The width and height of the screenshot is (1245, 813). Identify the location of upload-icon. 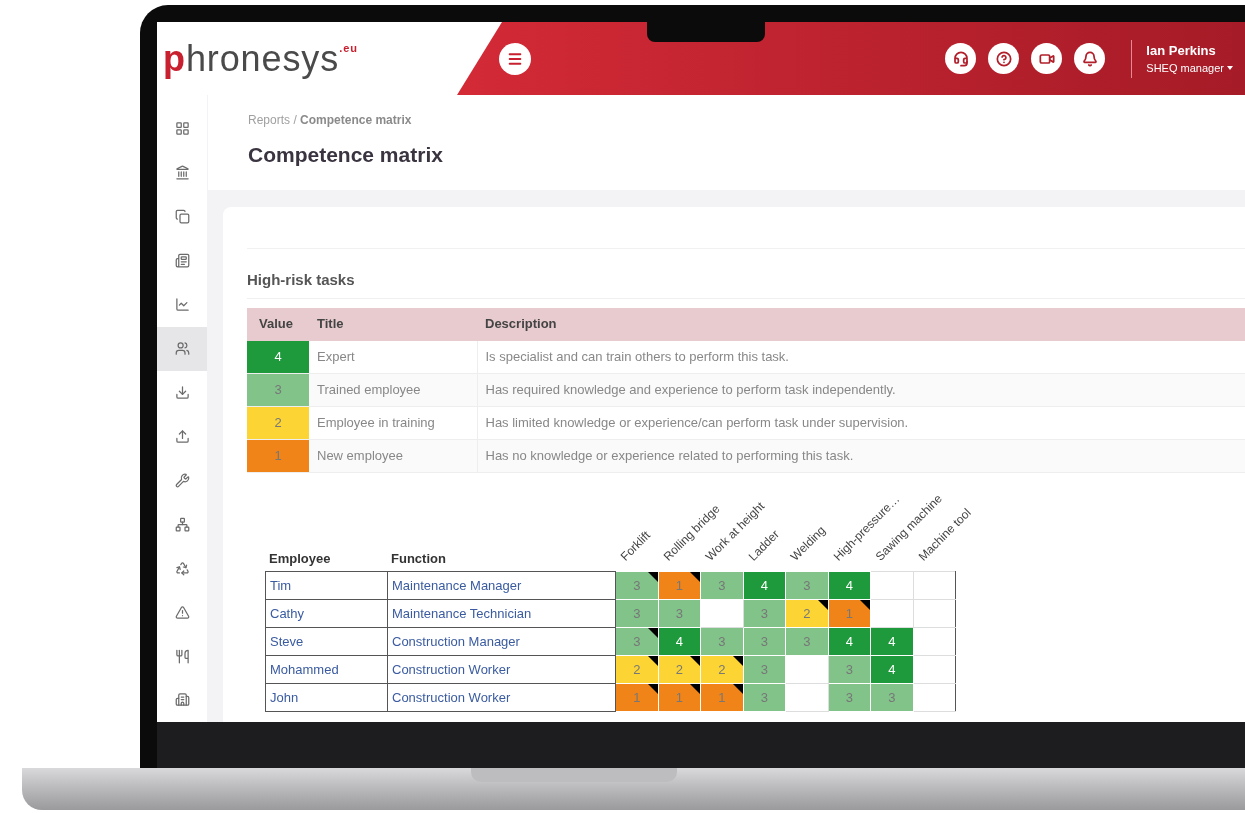
(182, 436).